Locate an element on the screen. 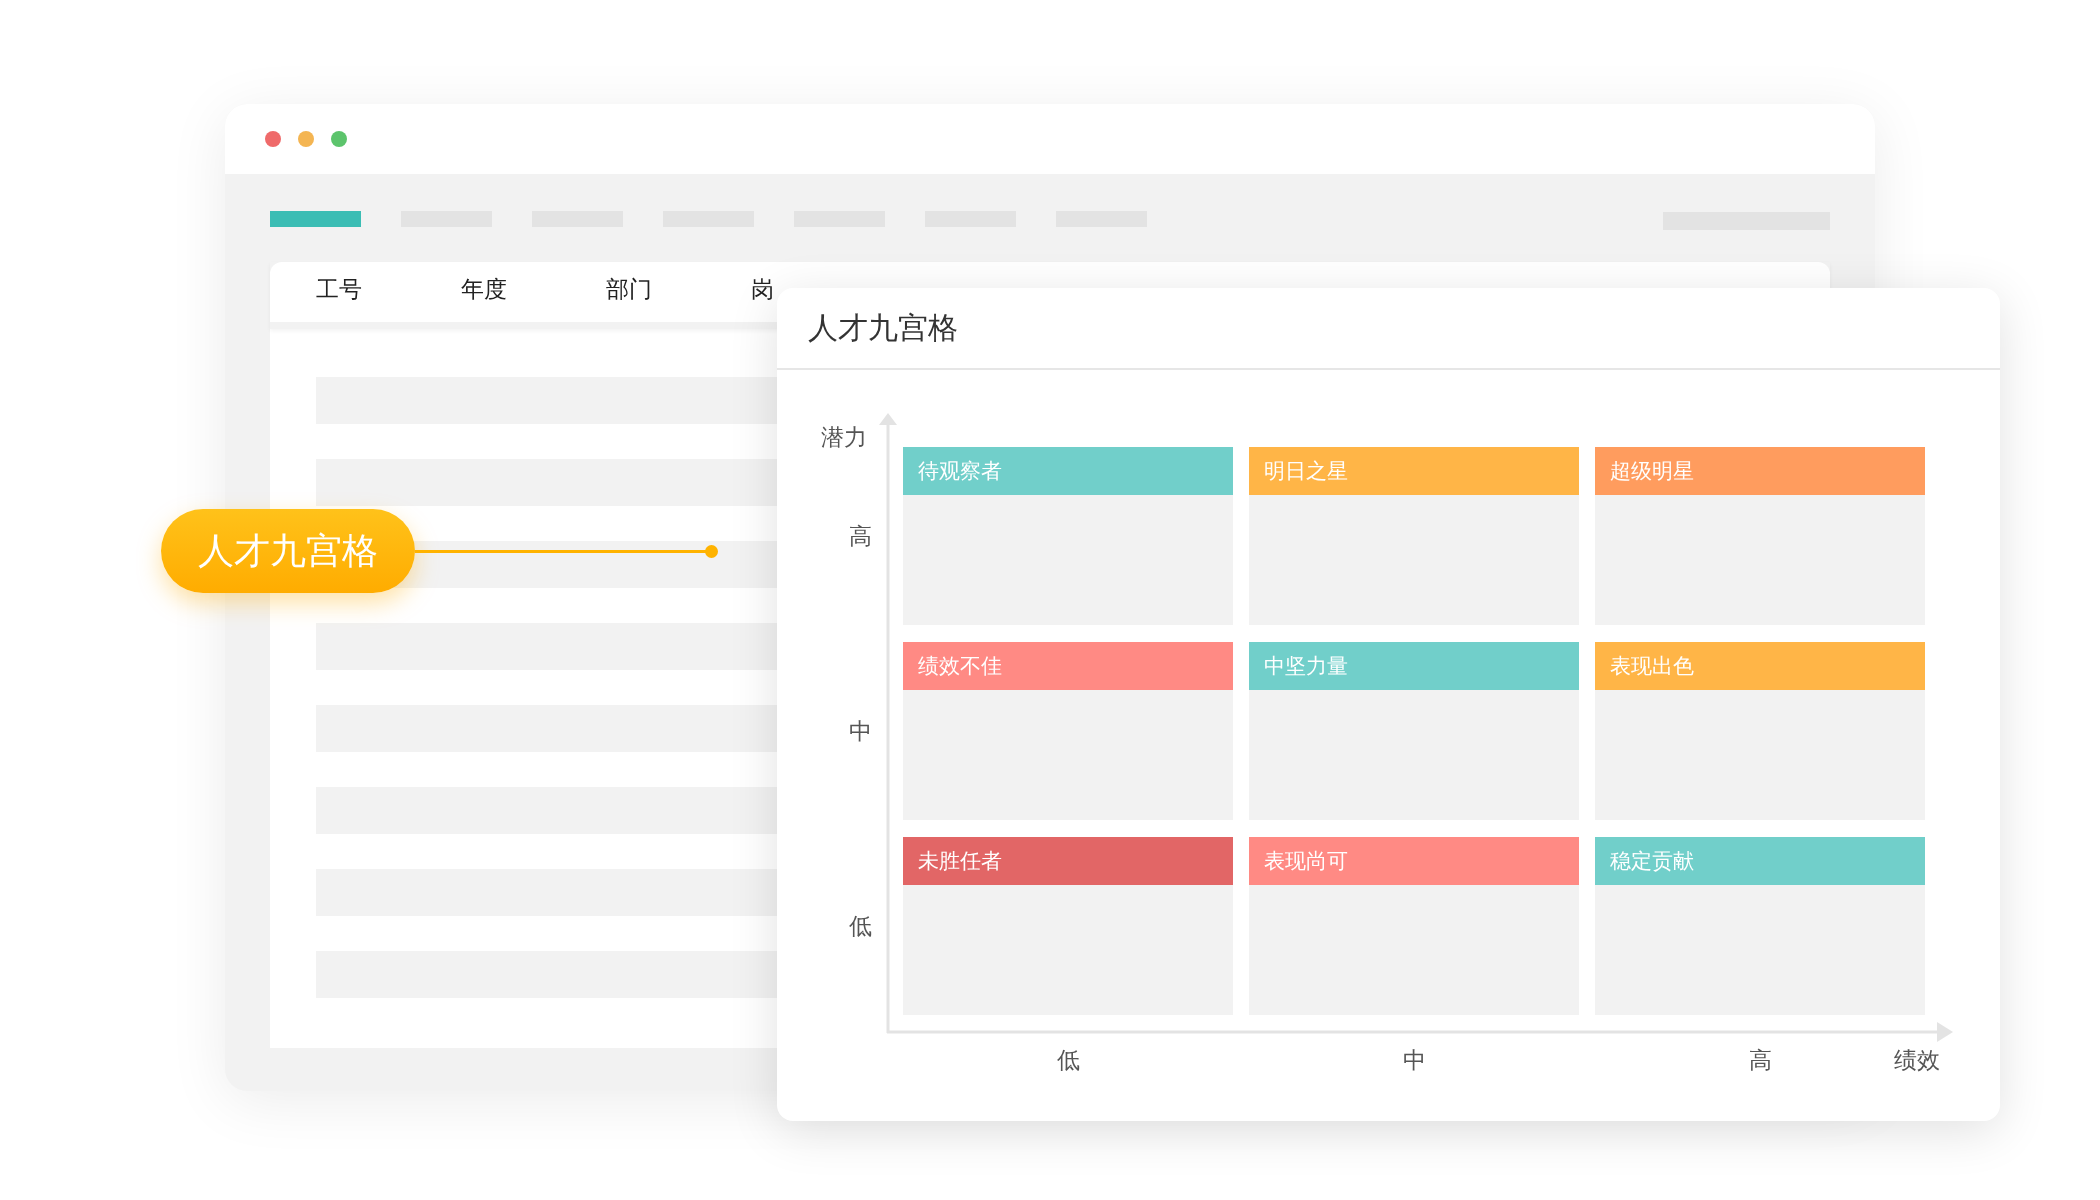  tab is located at coordinates (315, 219).